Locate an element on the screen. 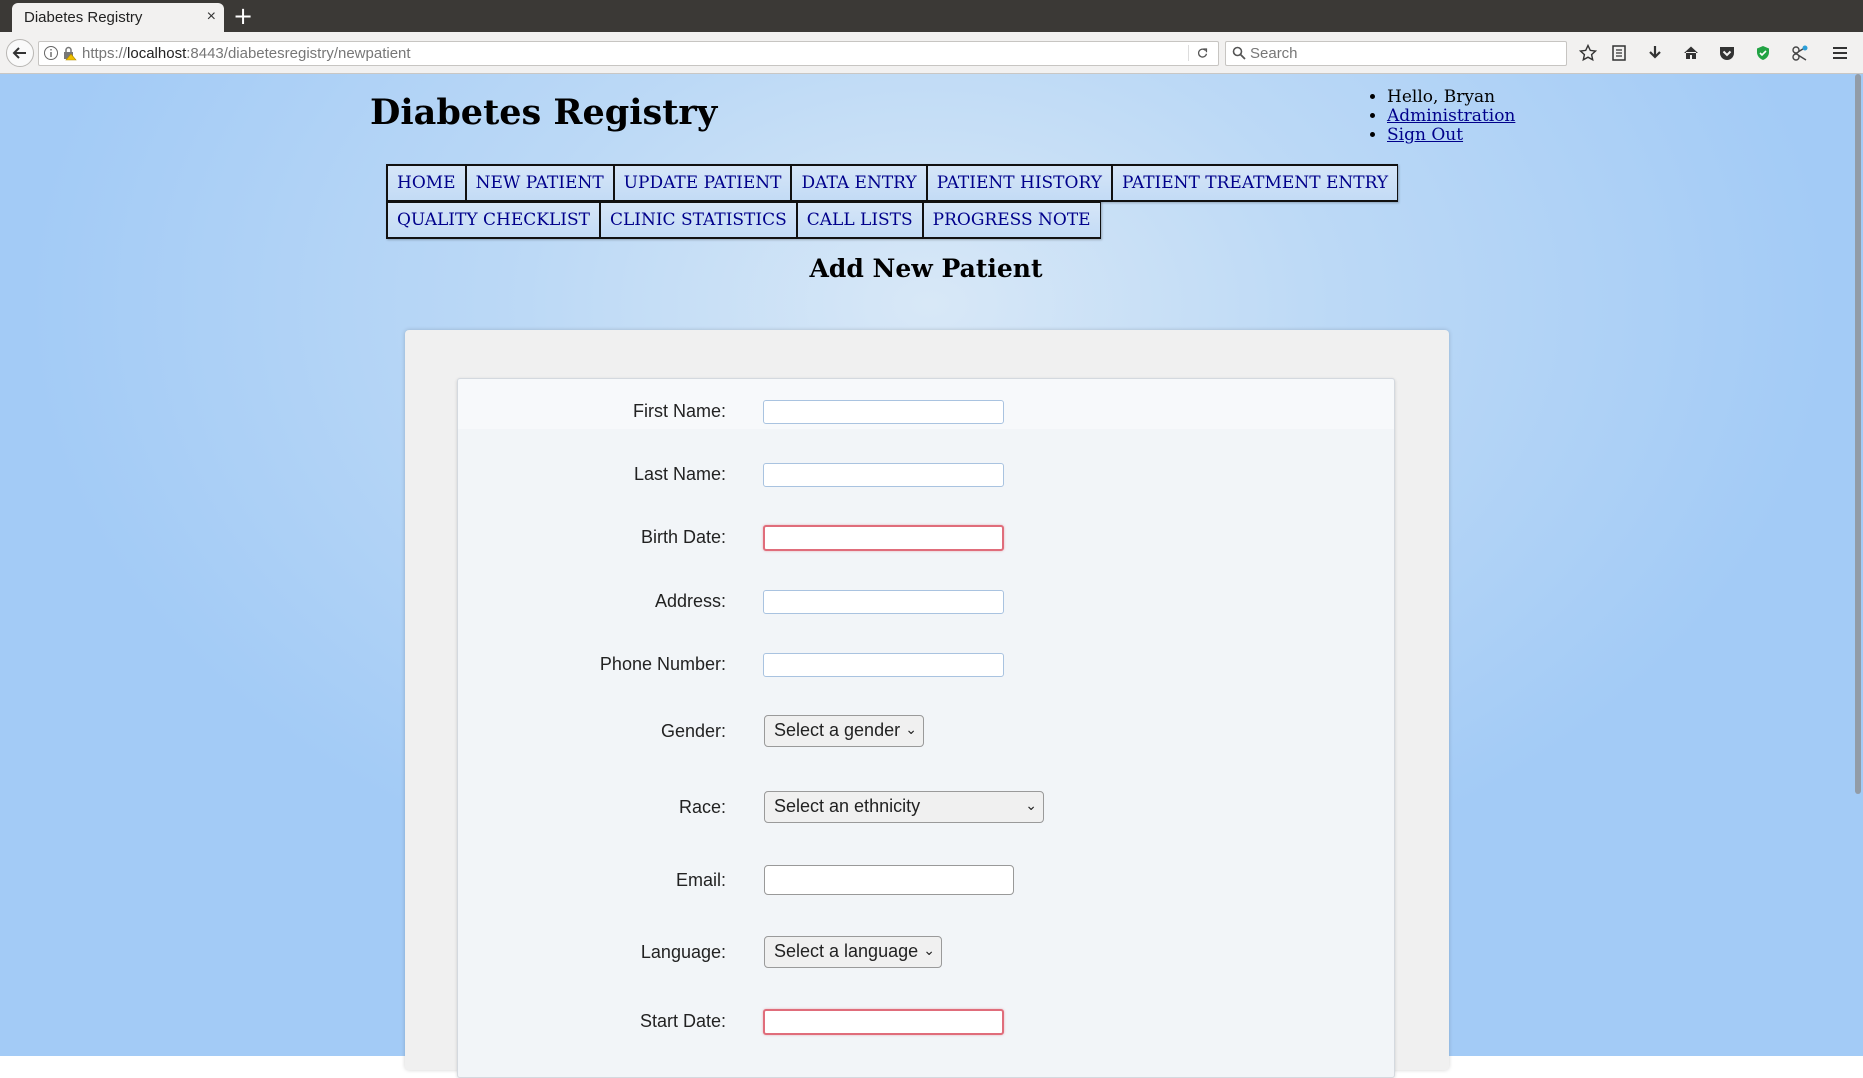  back-button is located at coordinates (20, 53).